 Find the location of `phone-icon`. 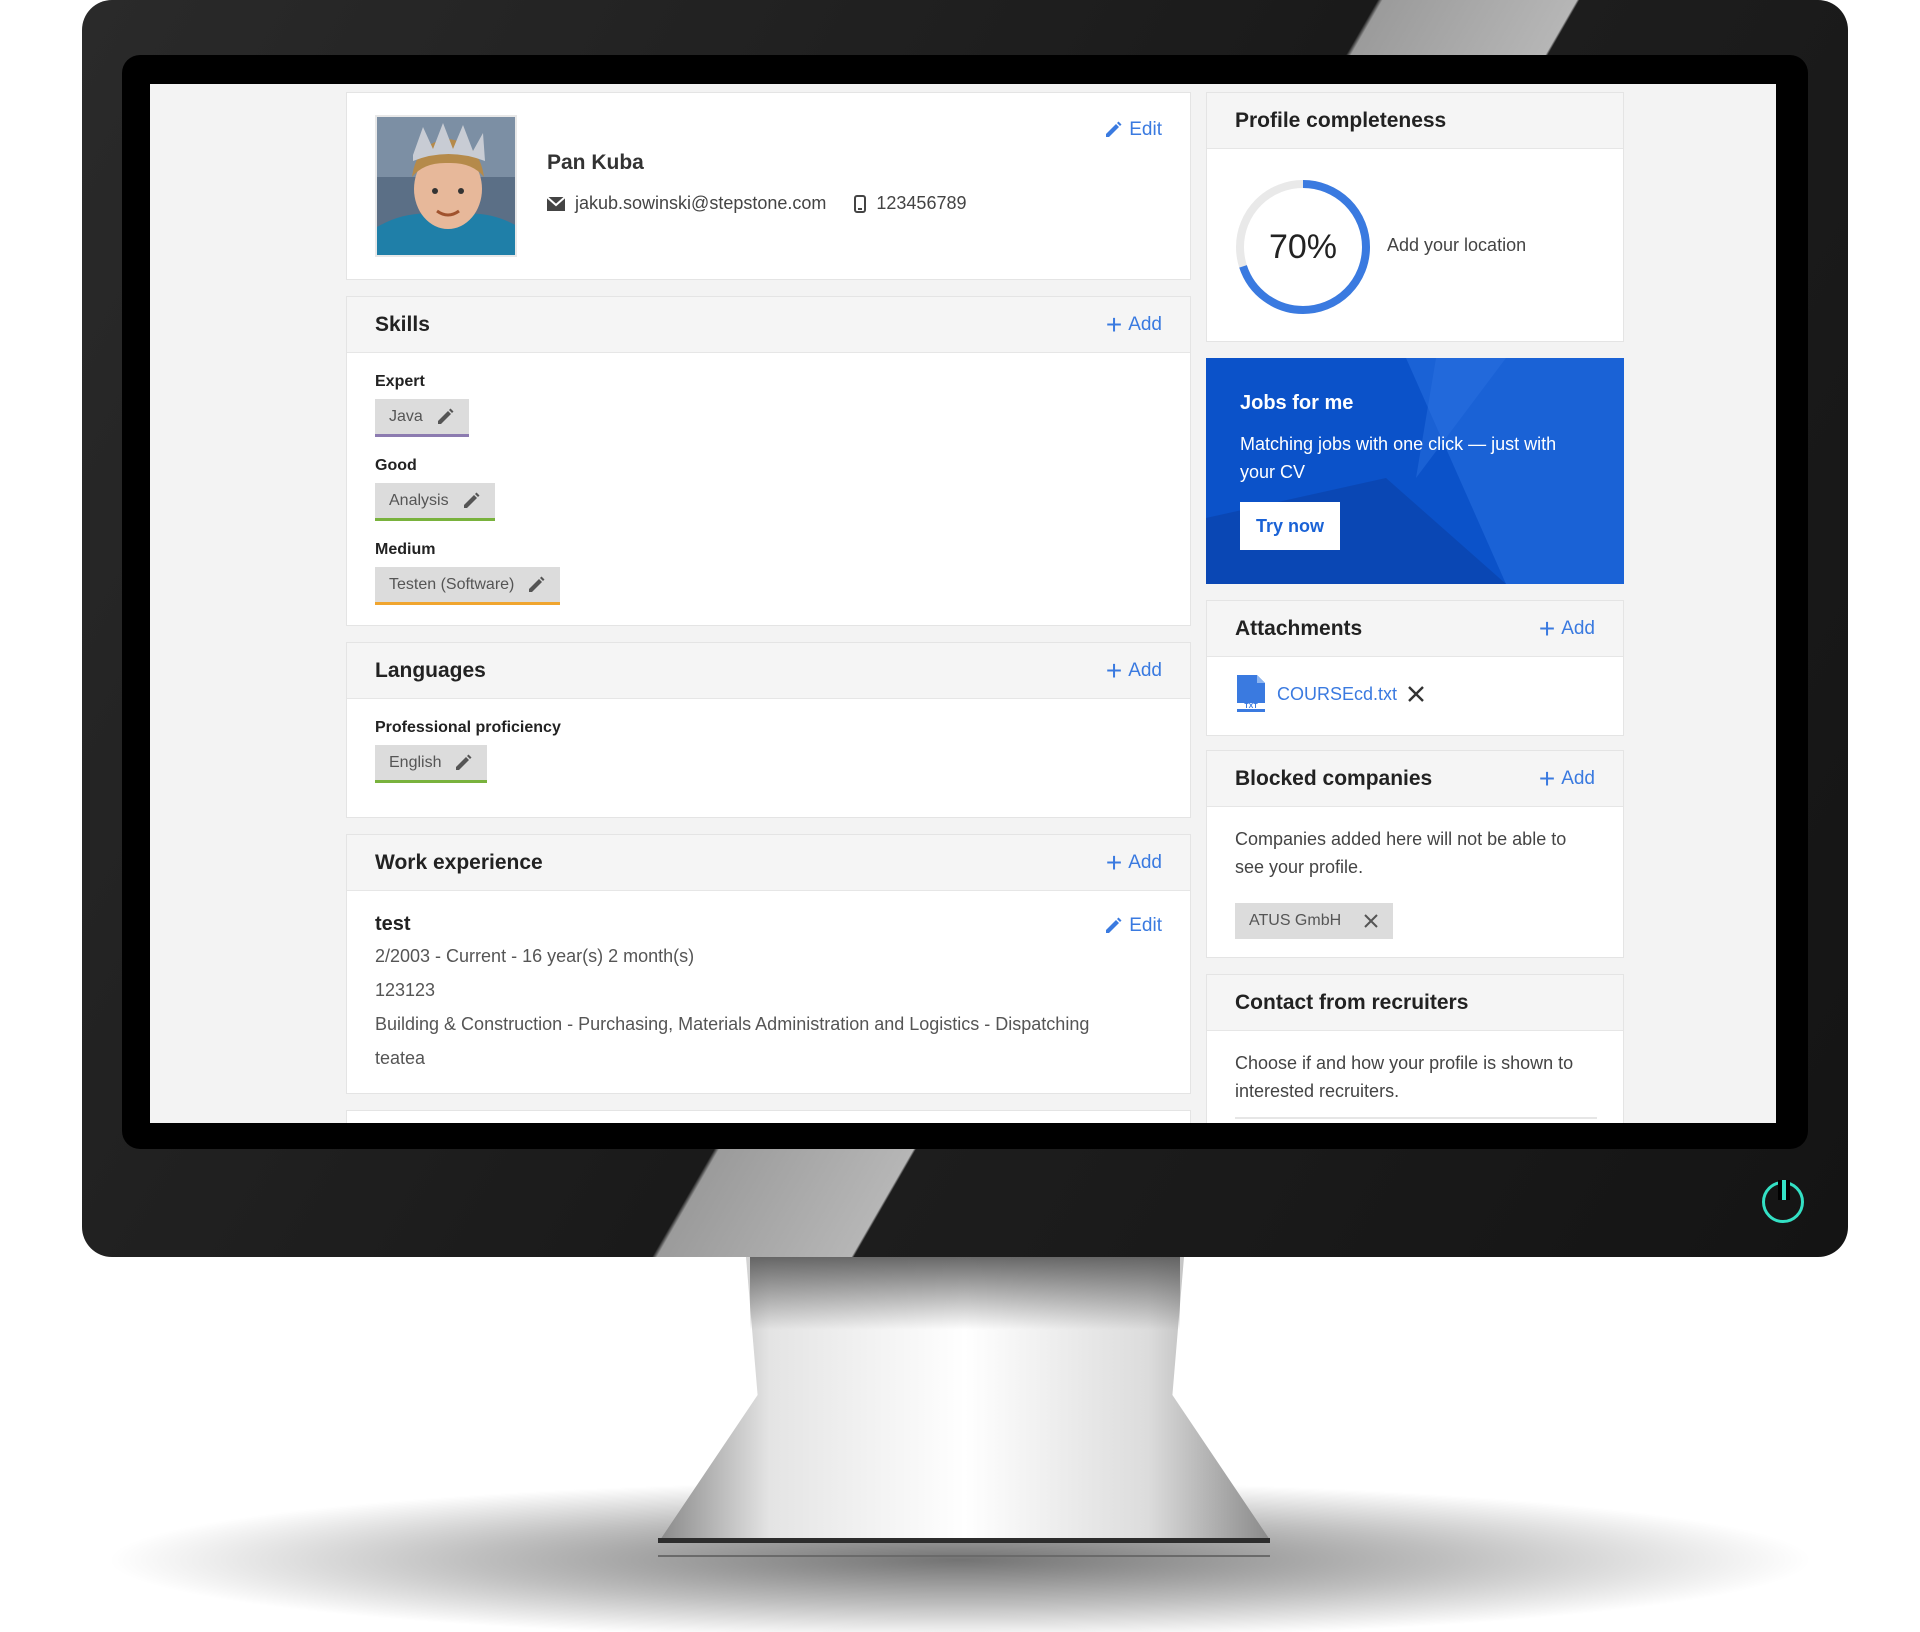

phone-icon is located at coordinates (860, 203).